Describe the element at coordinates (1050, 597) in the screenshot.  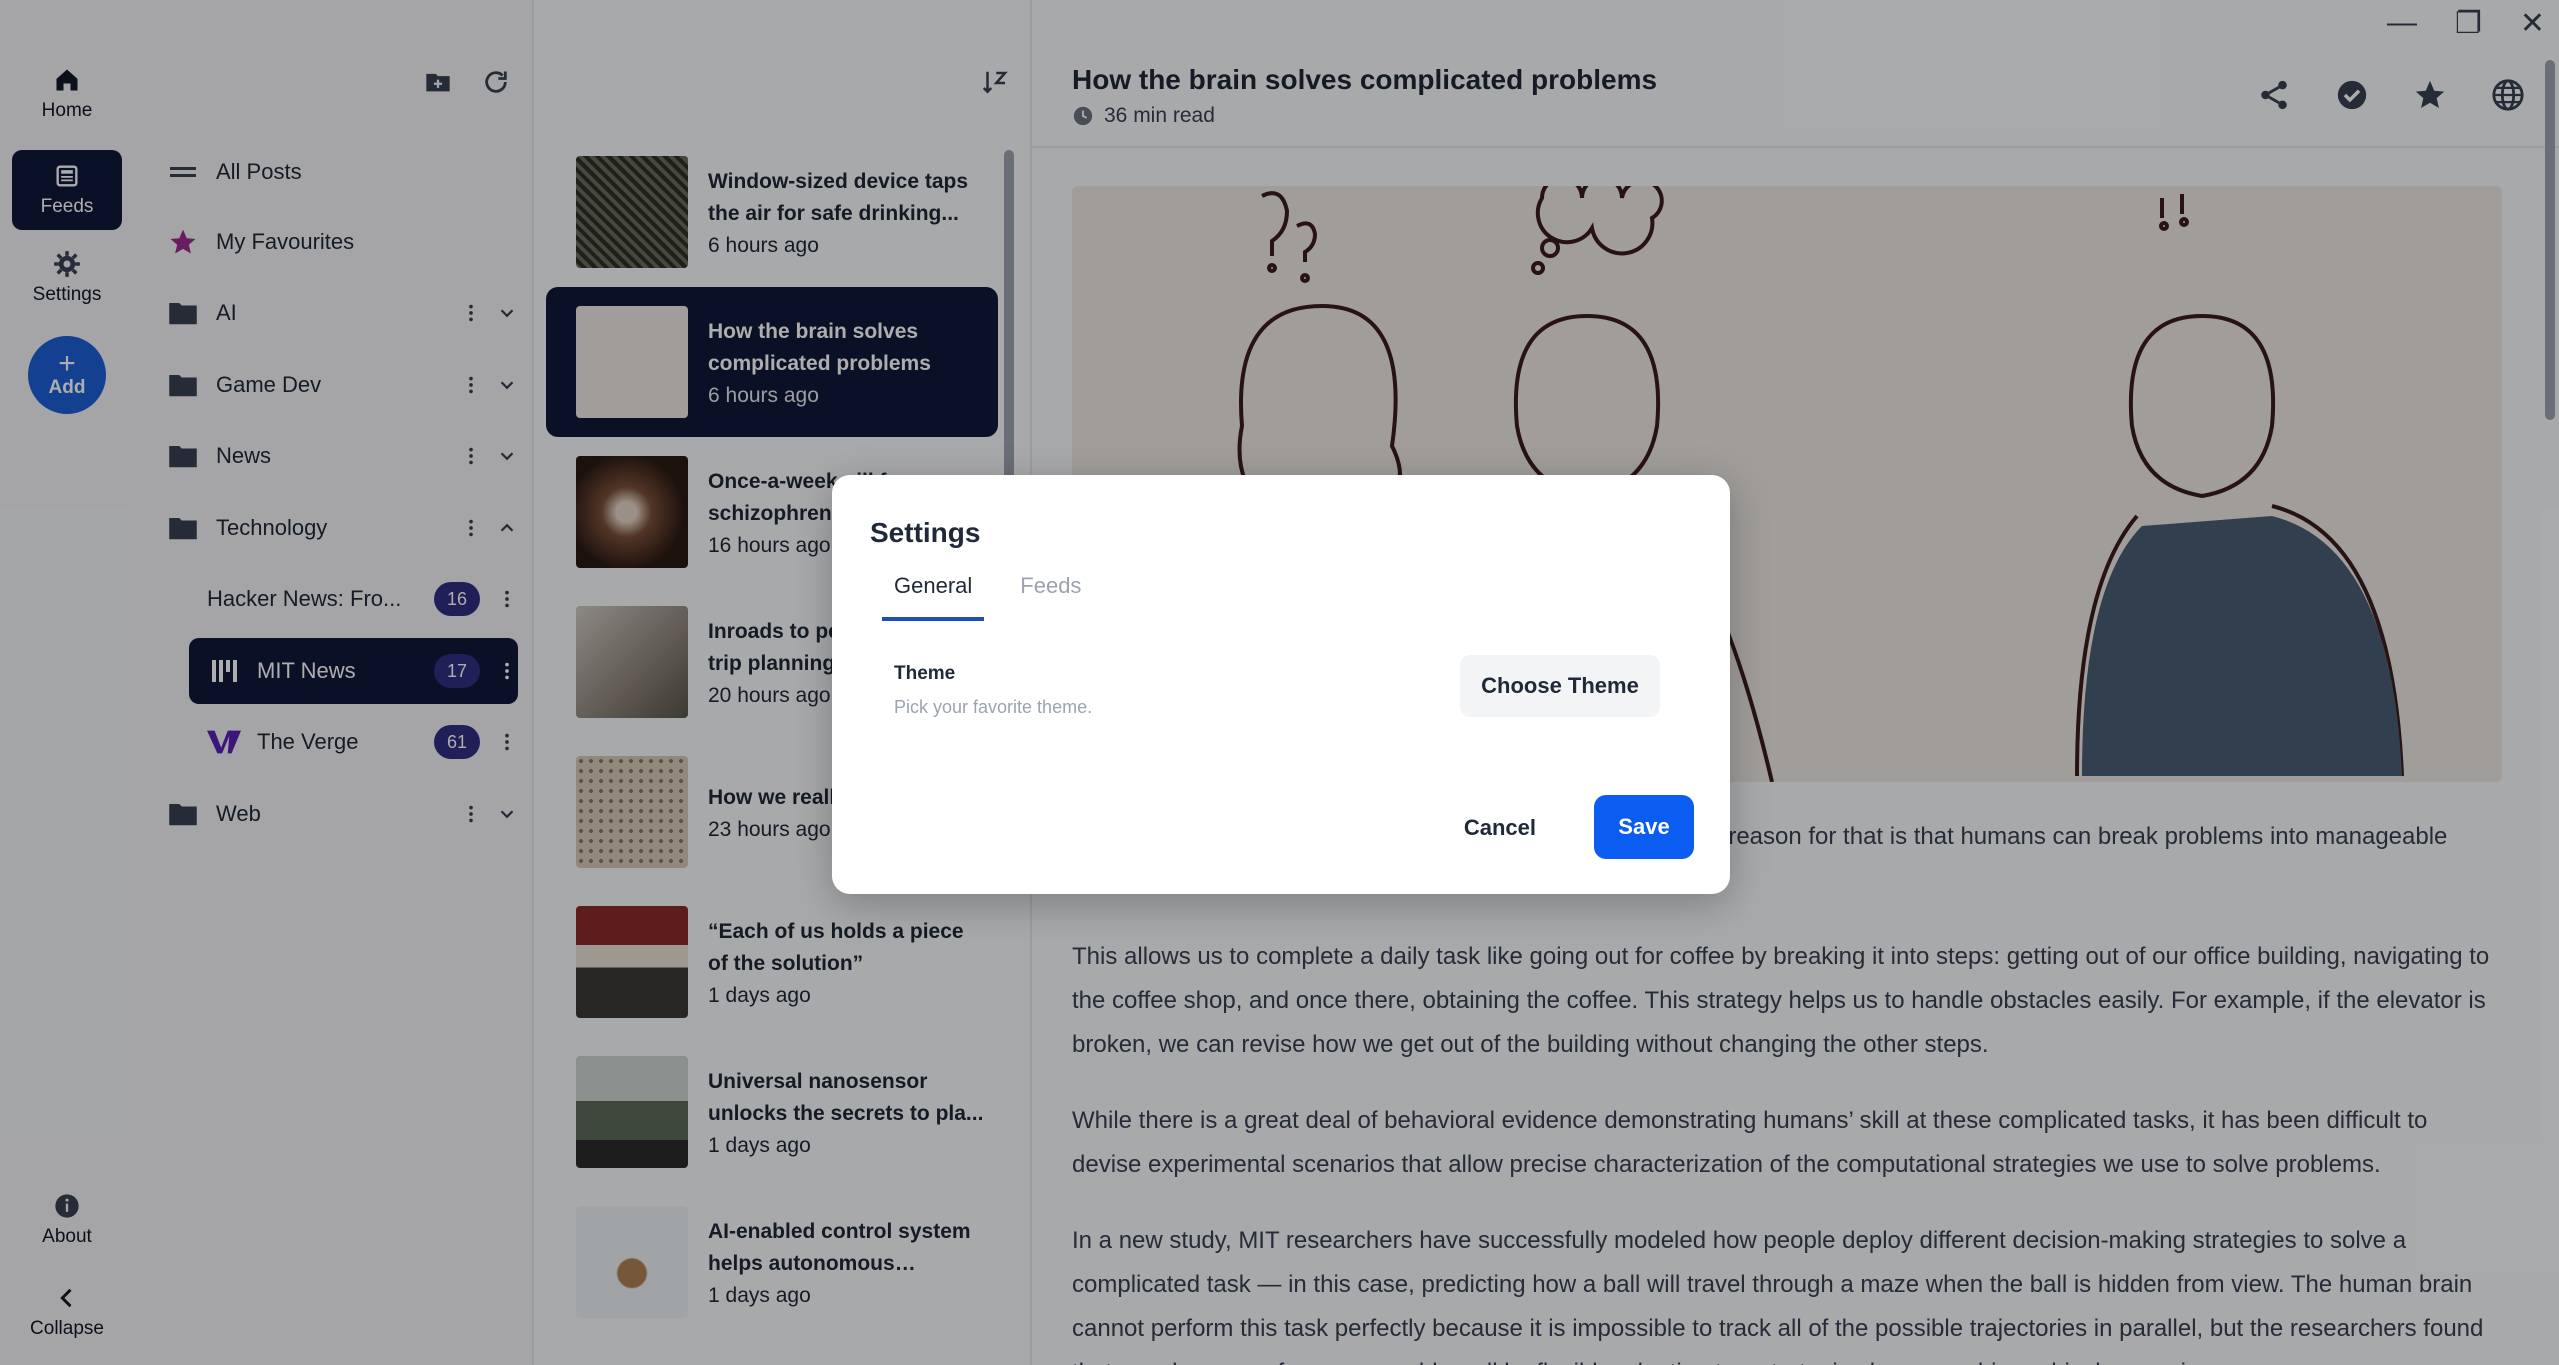
I see `tab-feeds: Feeds` at that location.